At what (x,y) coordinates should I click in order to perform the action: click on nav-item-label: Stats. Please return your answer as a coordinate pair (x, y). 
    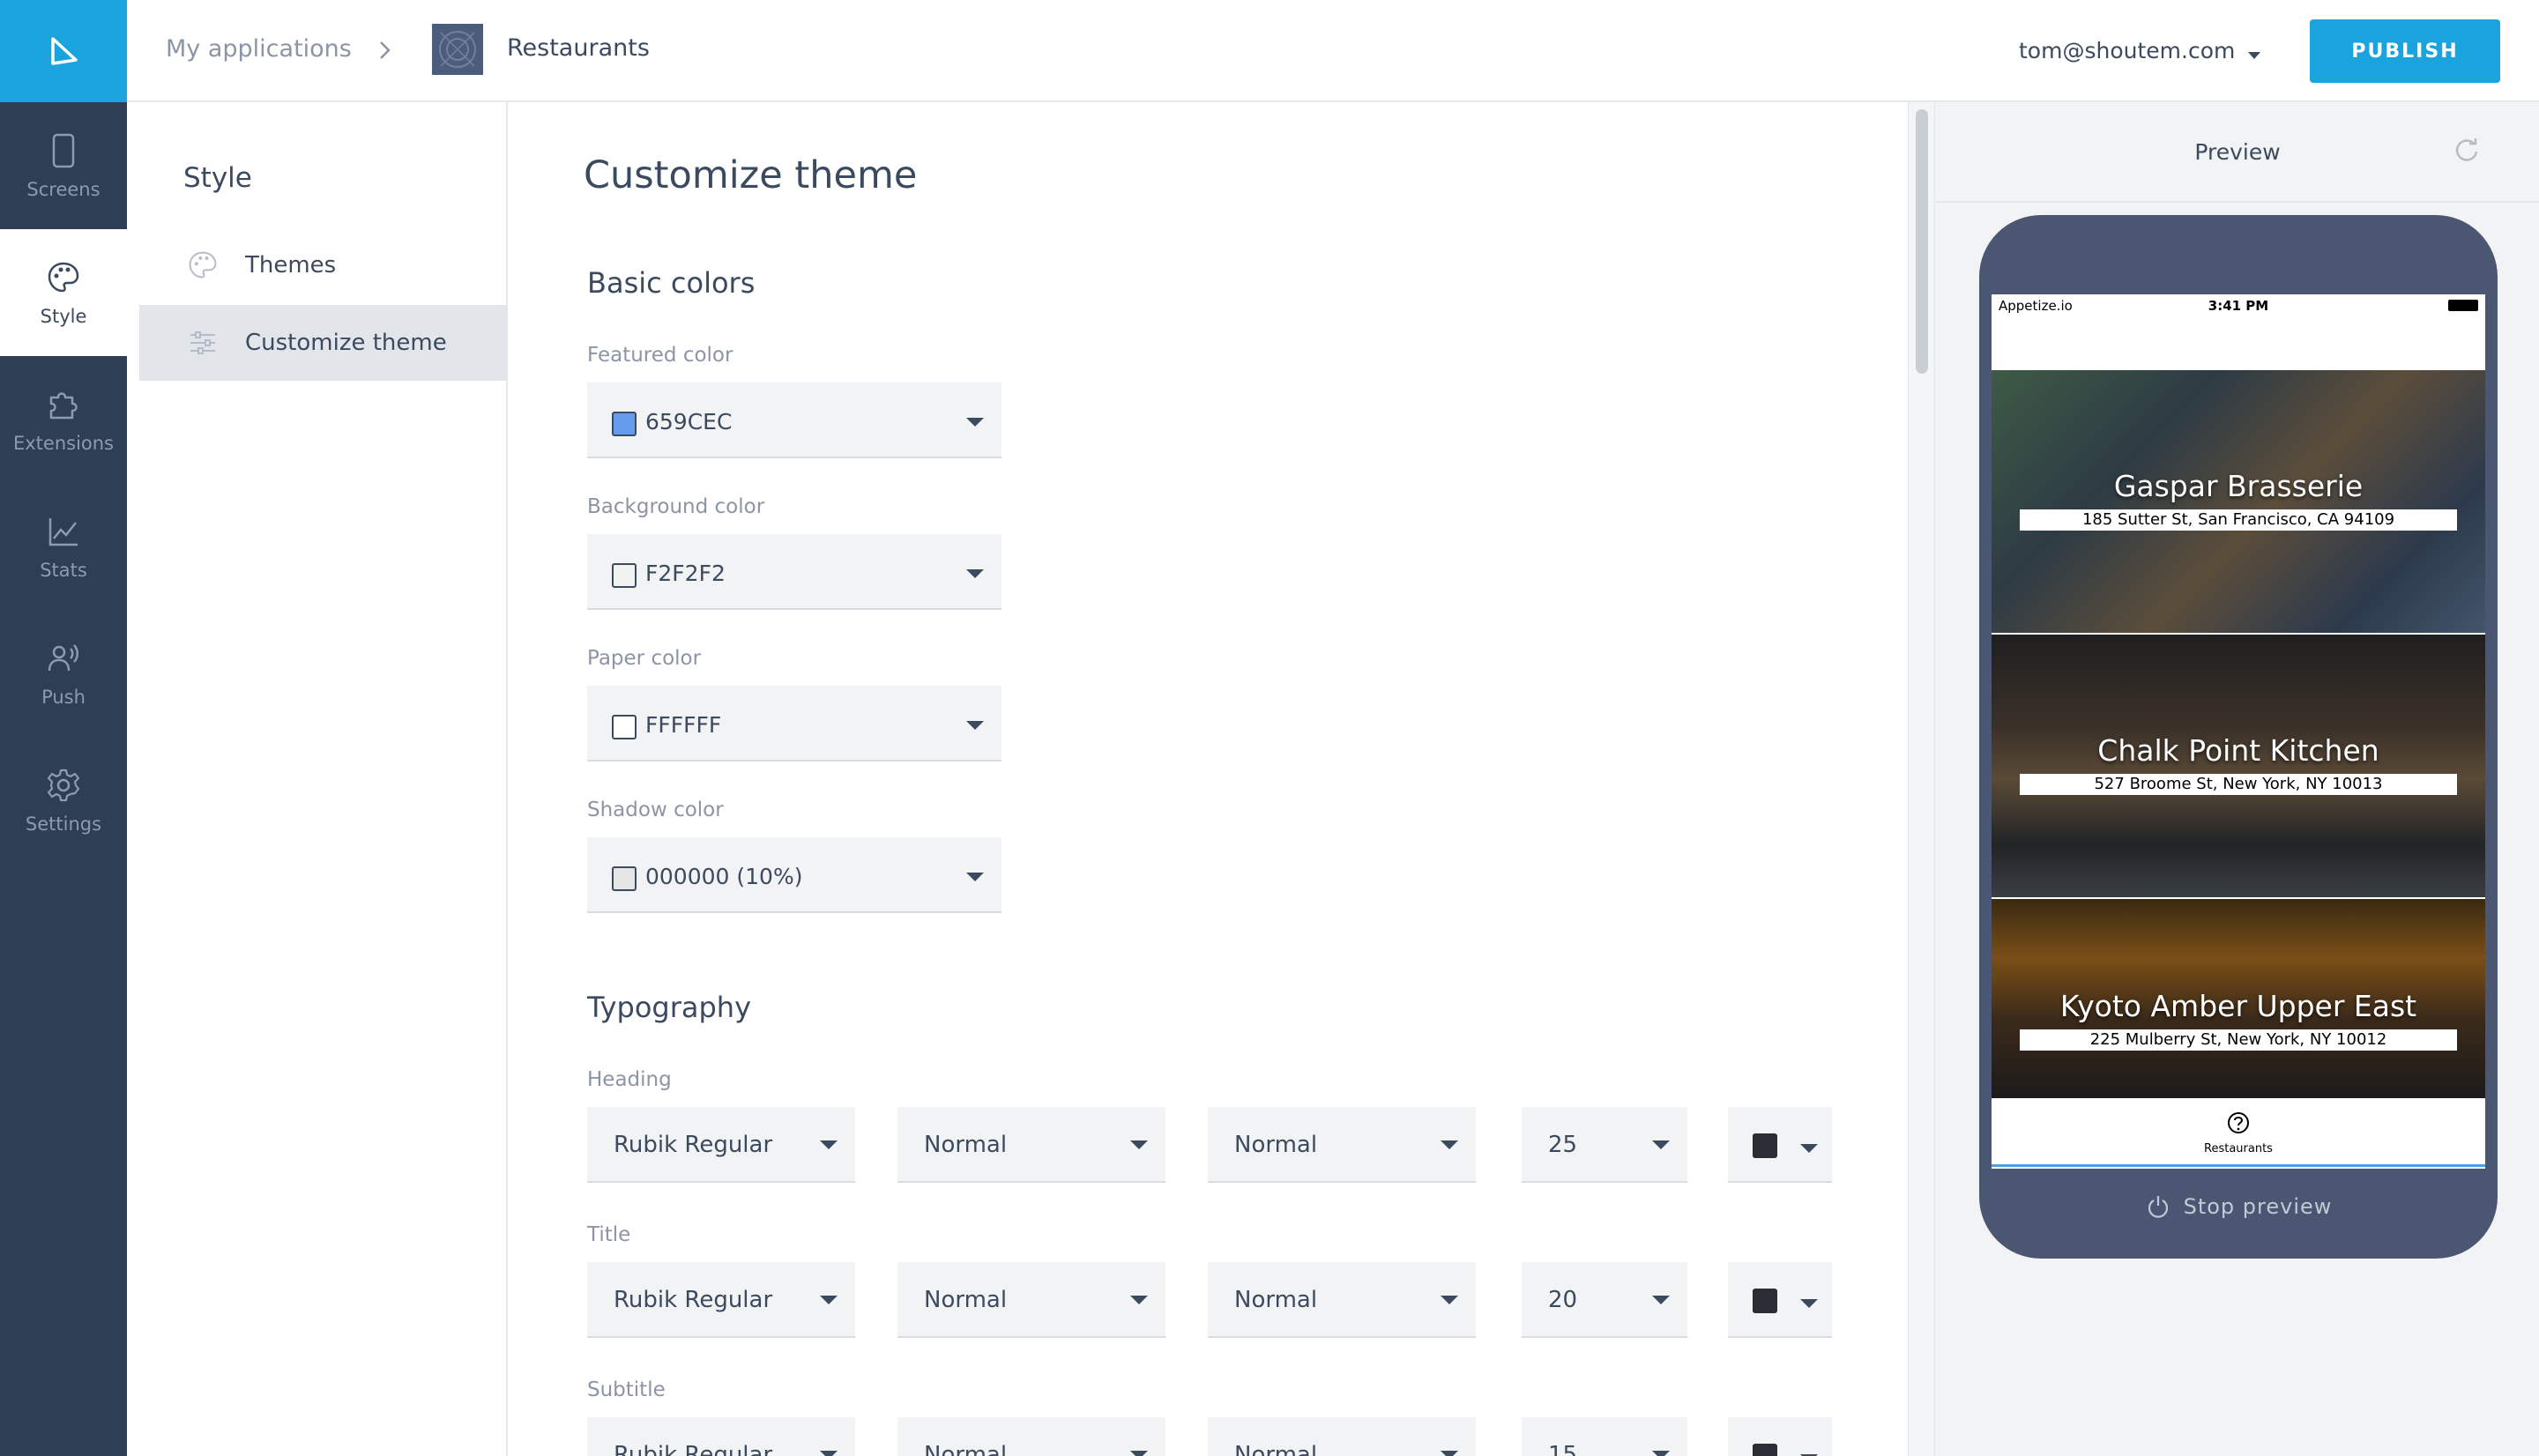
    Looking at the image, I should click on (63, 570).